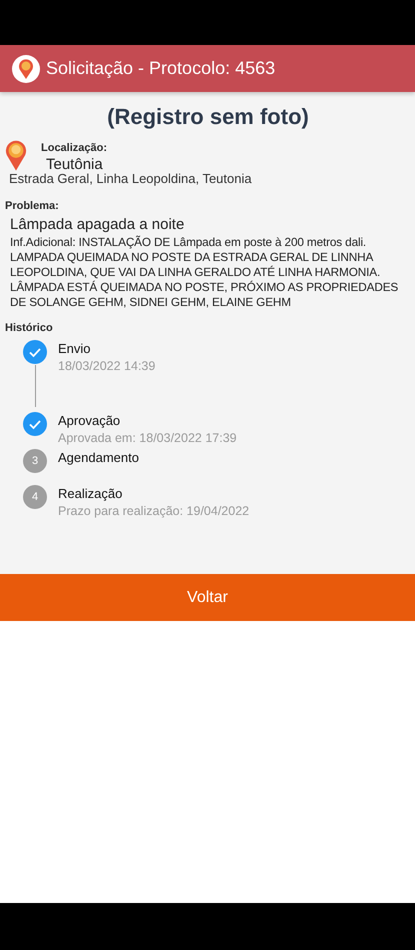 The image size is (415, 950). What do you see at coordinates (161, 68) in the screenshot?
I see `app-title: Solicitação - Protocolo: 4563` at bounding box center [161, 68].